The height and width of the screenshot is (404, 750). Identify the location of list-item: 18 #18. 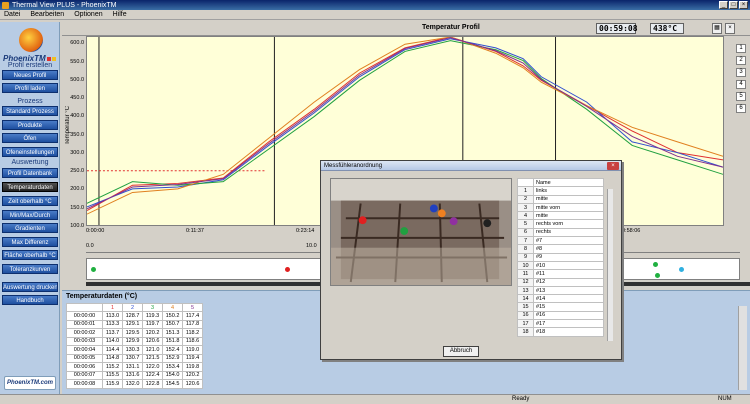
(560, 332).